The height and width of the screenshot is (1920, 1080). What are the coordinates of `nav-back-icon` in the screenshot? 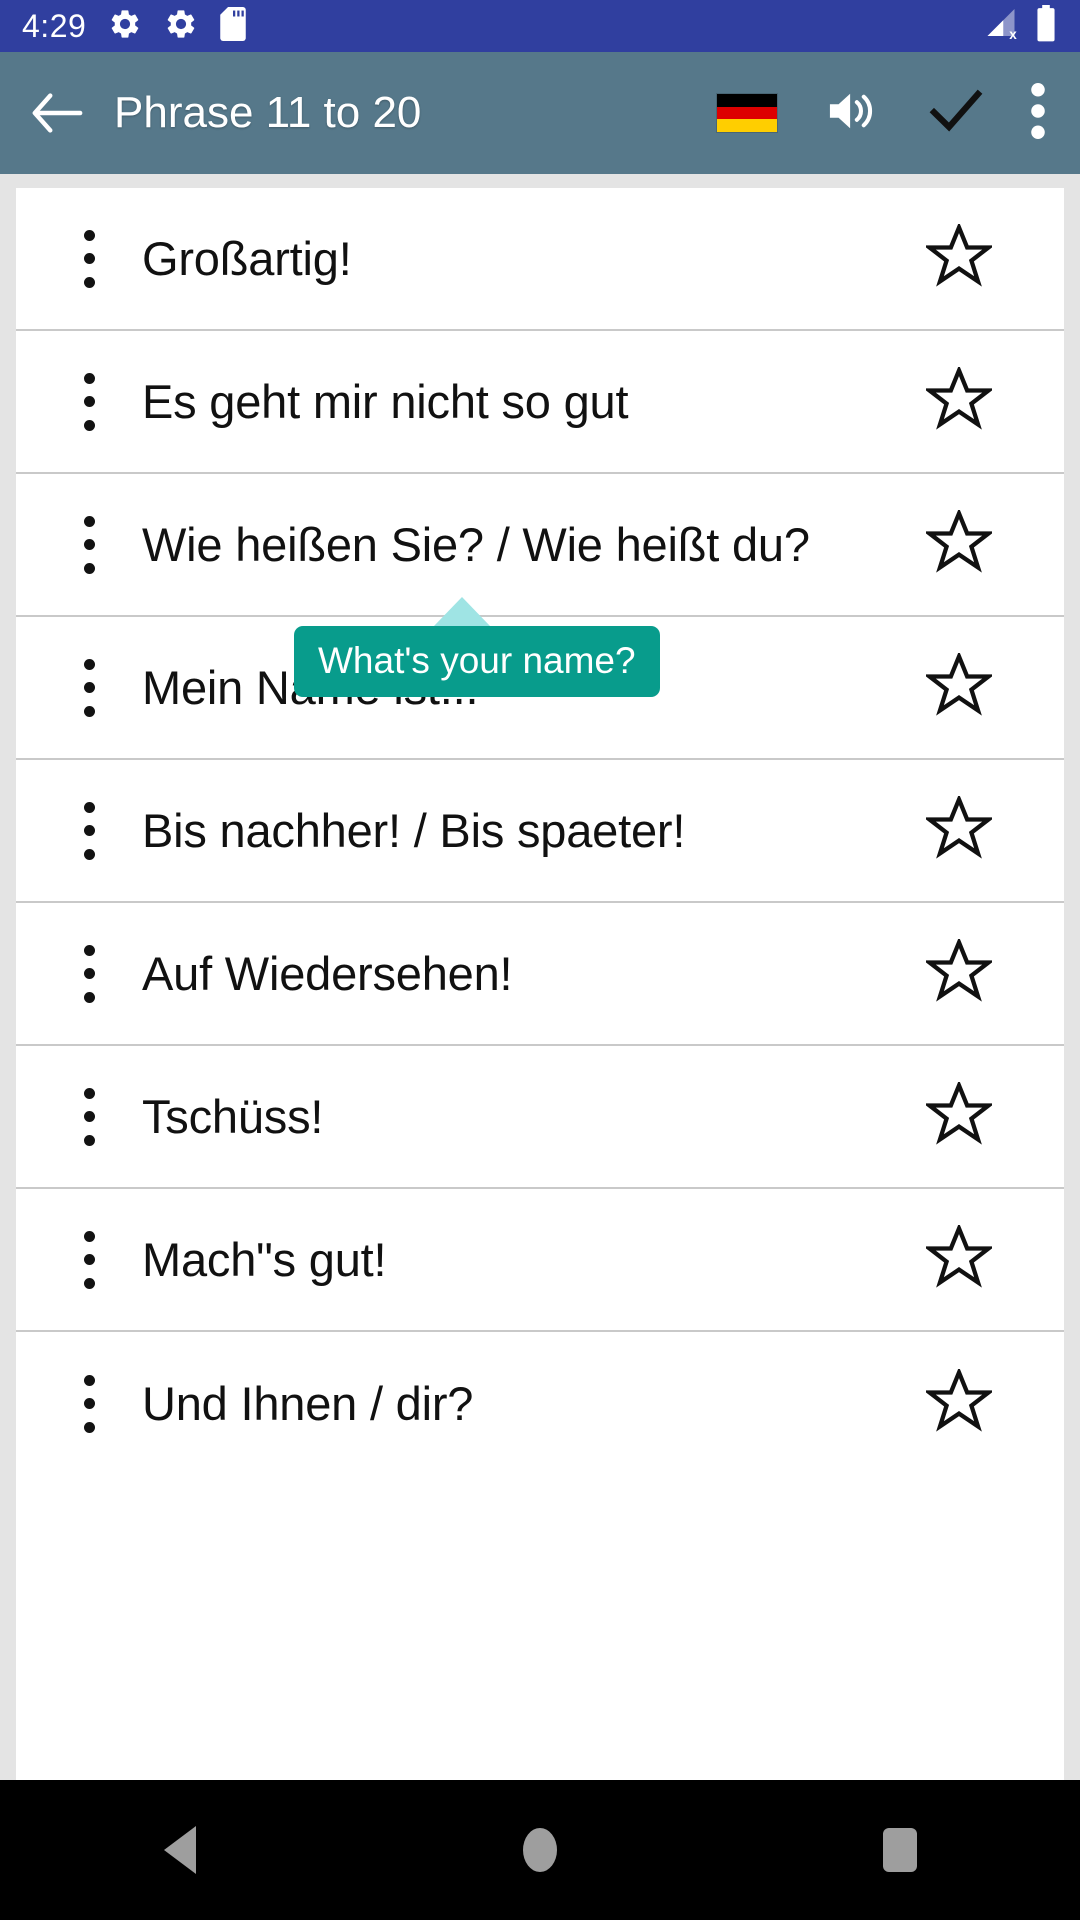 It's located at (180, 1850).